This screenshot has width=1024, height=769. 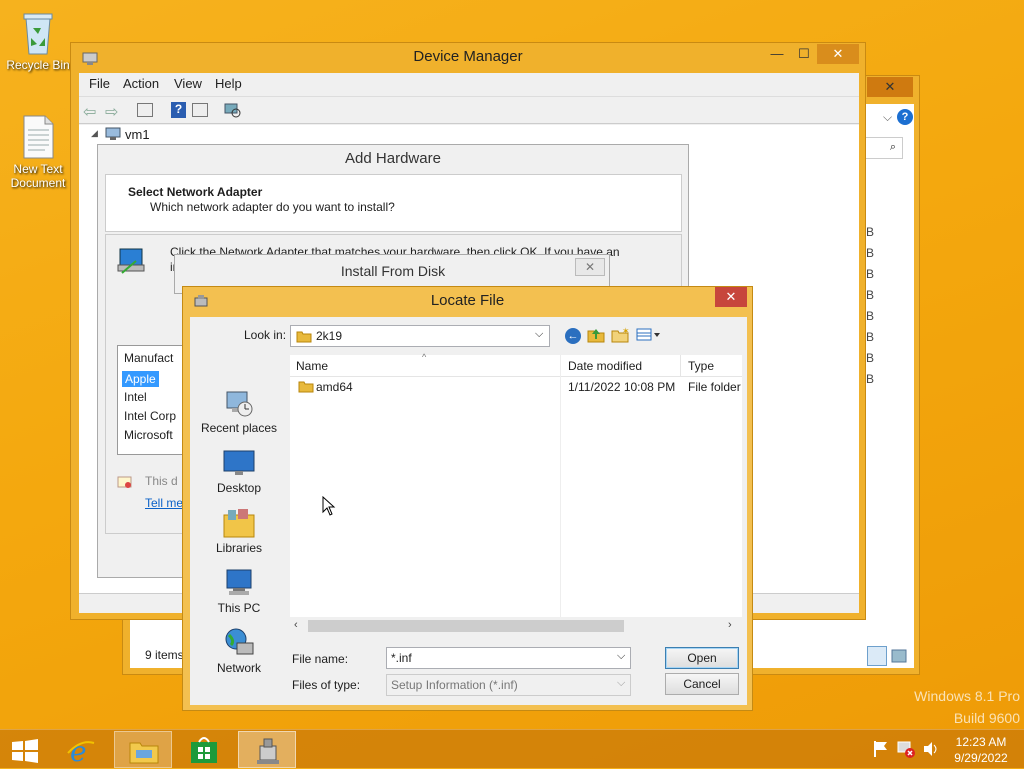 What do you see at coordinates (649, 335) in the screenshot?
I see `view-menu-icon` at bounding box center [649, 335].